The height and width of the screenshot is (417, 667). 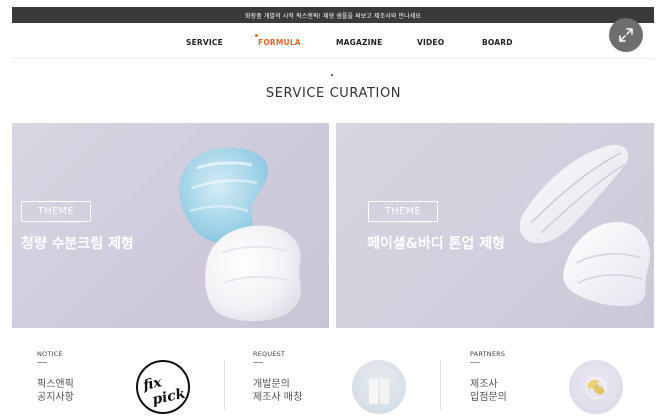 I want to click on nav-item-formula: FORMULA, so click(x=278, y=40).